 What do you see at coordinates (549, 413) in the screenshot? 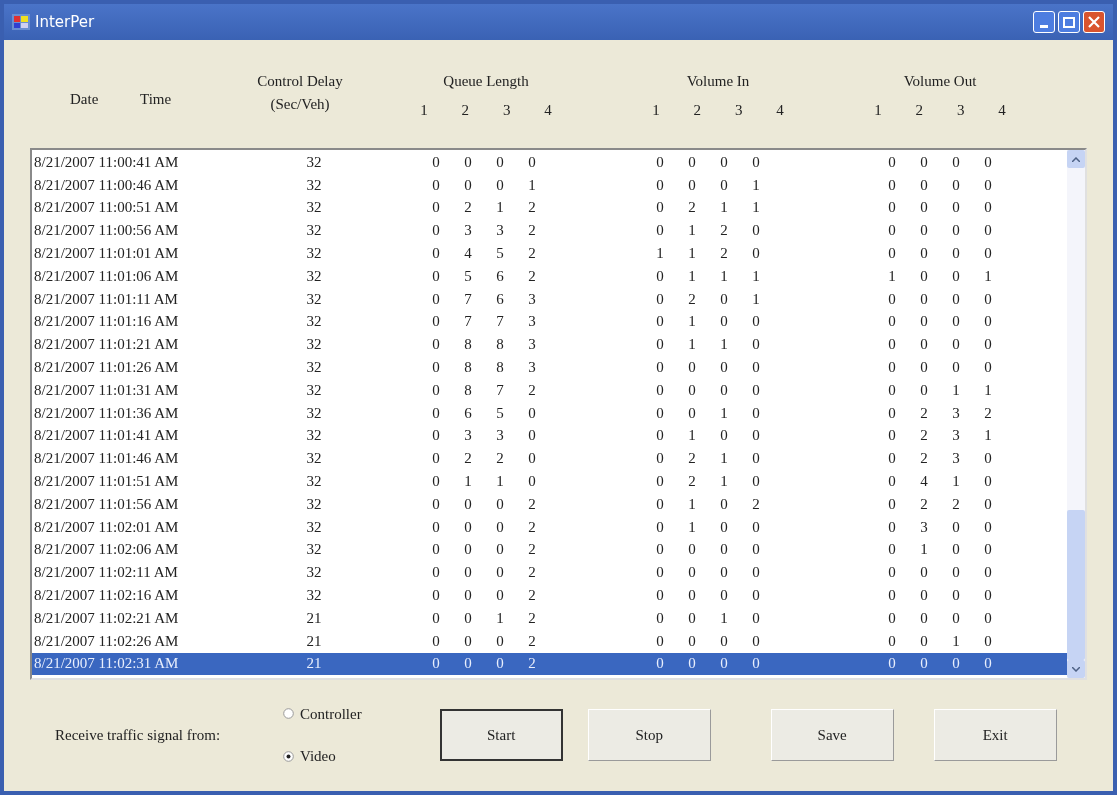
I see `table-row: 8/21/2007 11:01:36 AM 32 0 6 5 0 0 0 1 0 0 2 3 2` at bounding box center [549, 413].